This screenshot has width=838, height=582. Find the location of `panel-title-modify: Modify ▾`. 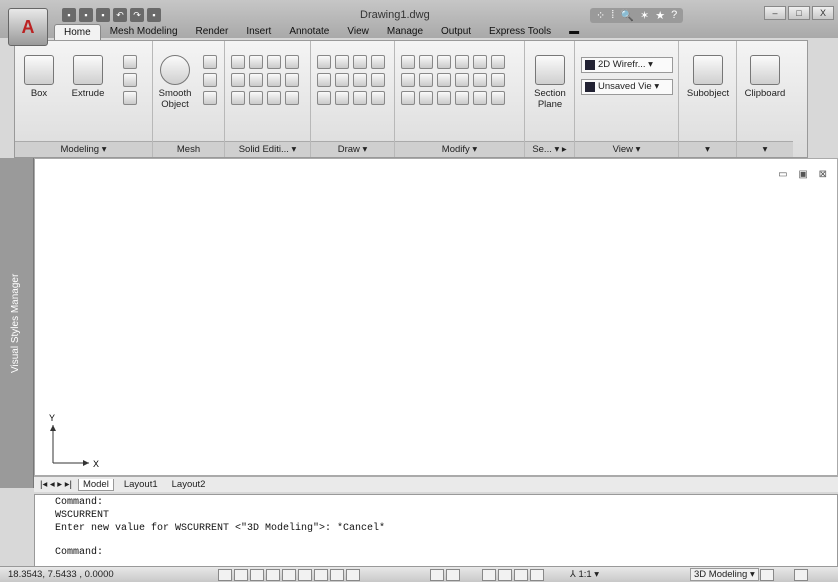

panel-title-modify: Modify ▾ is located at coordinates (459, 149).